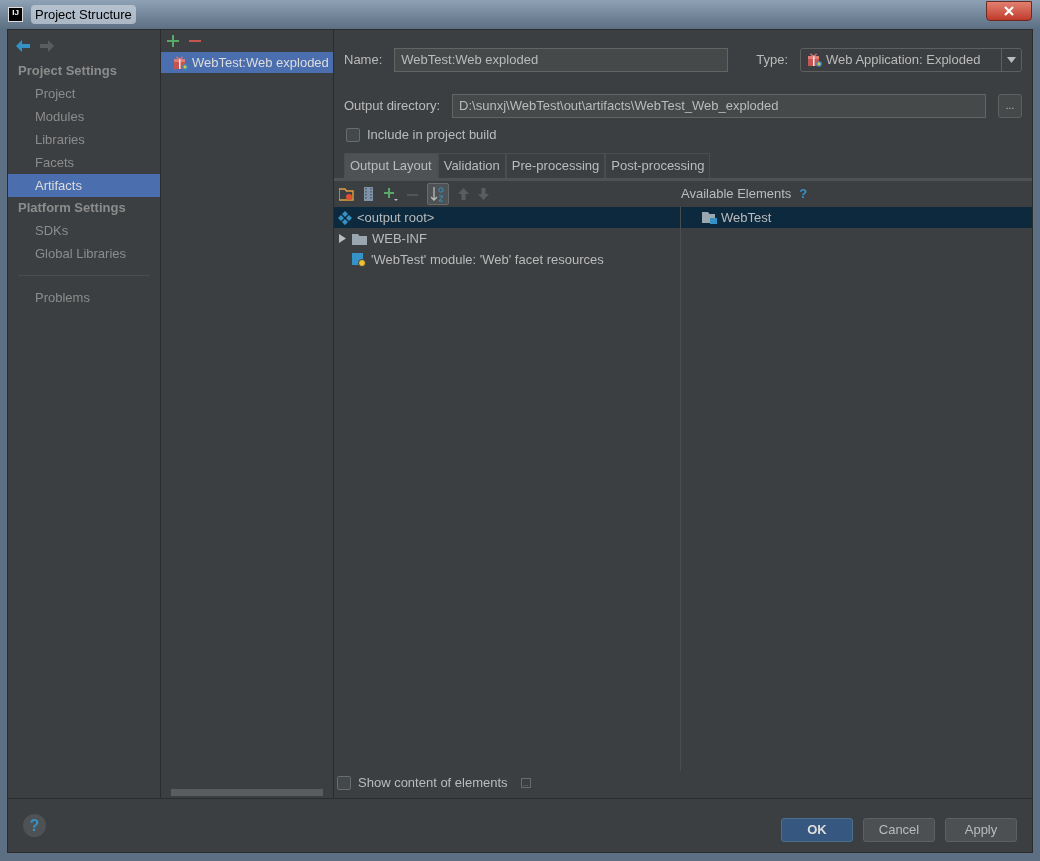 This screenshot has height=861, width=1040. What do you see at coordinates (84, 139) in the screenshot?
I see `sidebar-item: Libraries` at bounding box center [84, 139].